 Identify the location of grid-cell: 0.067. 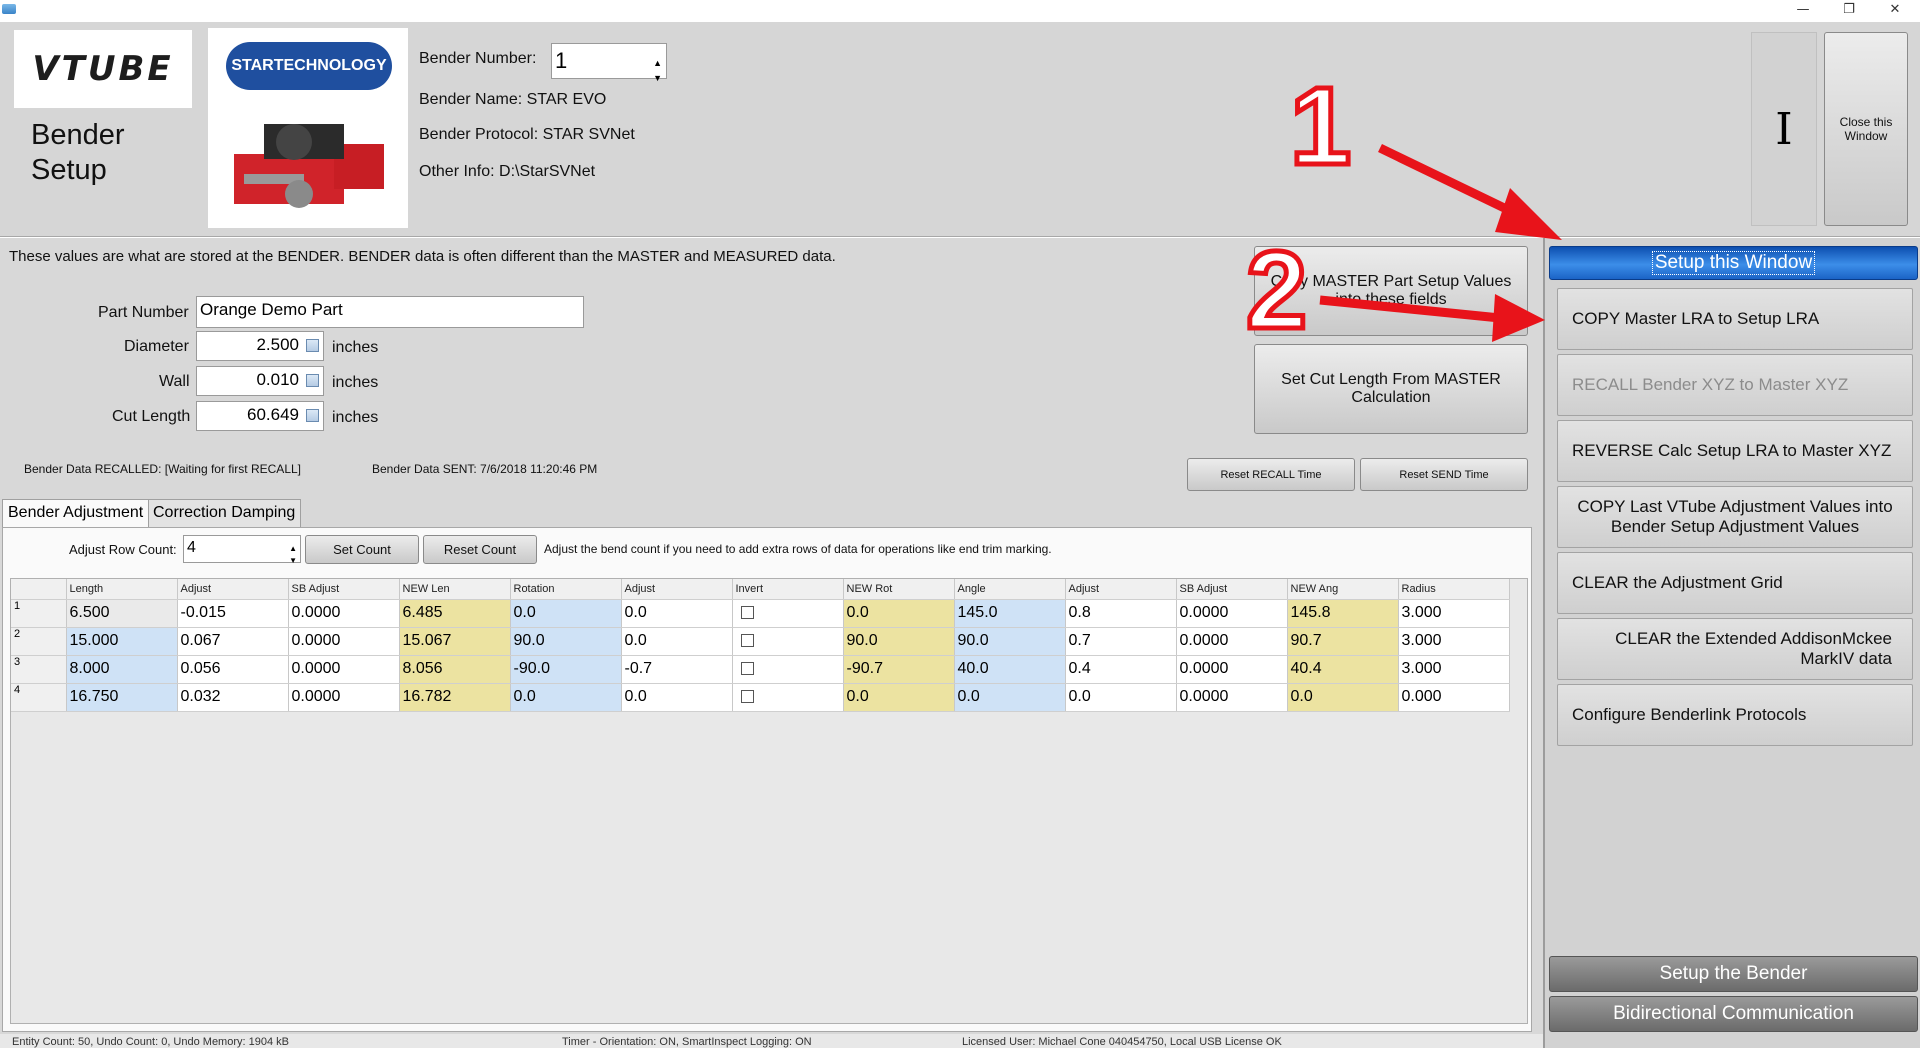
(233, 641).